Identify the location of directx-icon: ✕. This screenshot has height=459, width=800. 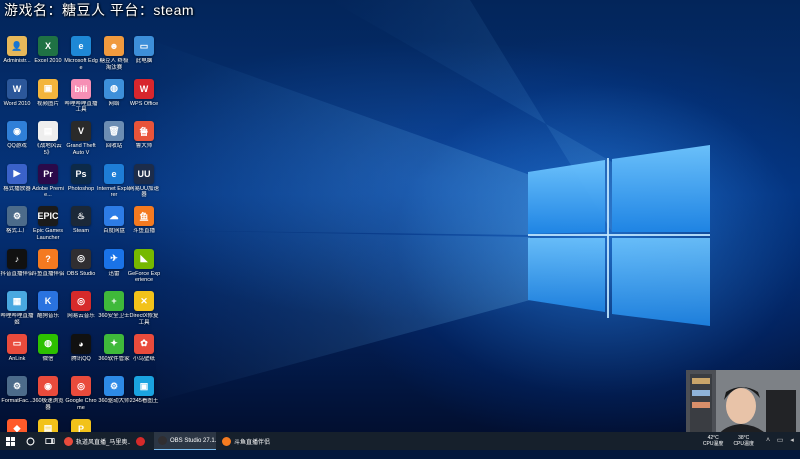
(144, 301).